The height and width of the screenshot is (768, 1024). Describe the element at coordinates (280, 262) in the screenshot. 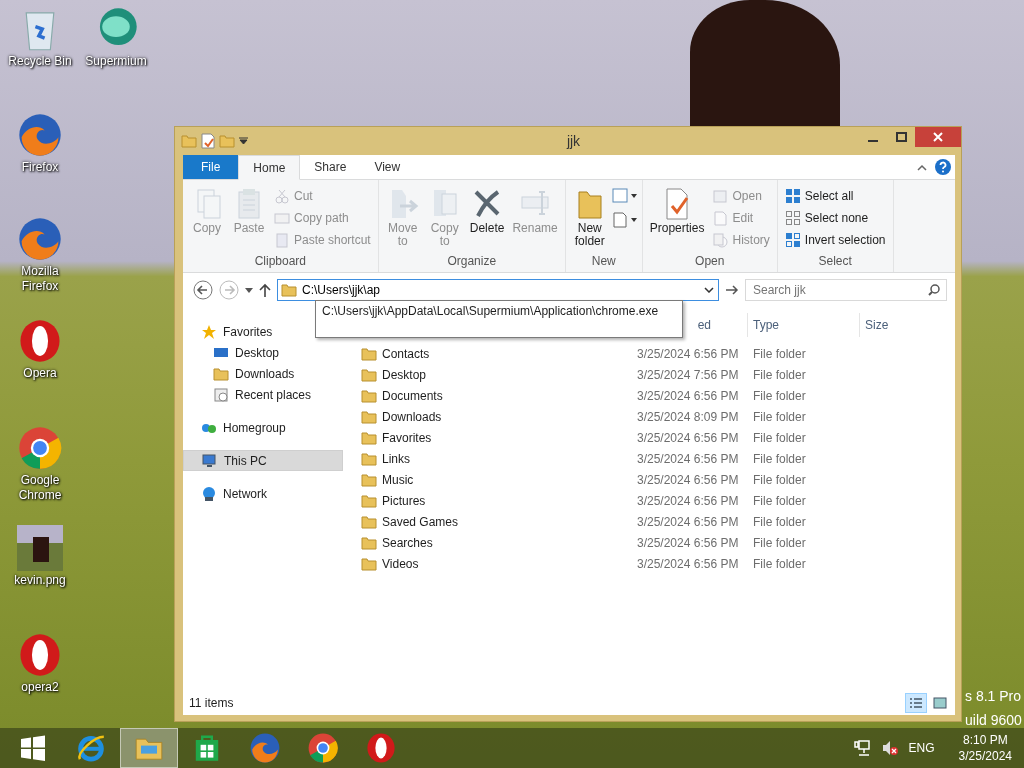

I see `ribbon-group-label: Clipboard` at that location.